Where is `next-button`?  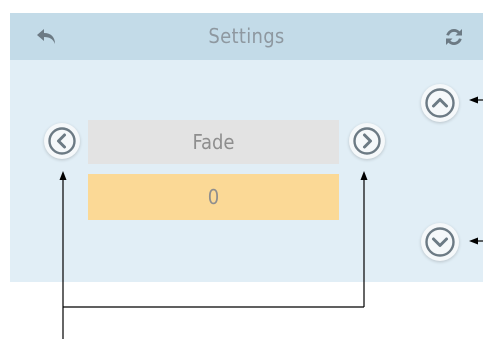 next-button is located at coordinates (367, 141).